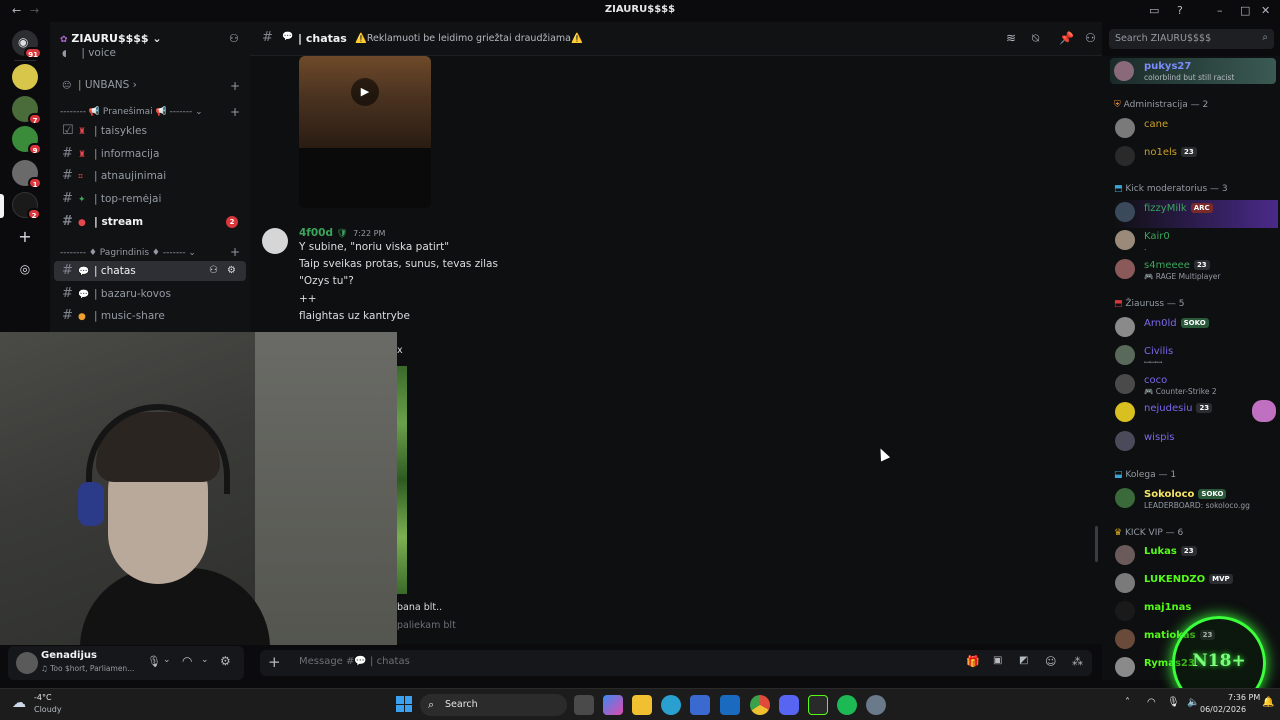 The height and width of the screenshot is (720, 1280). What do you see at coordinates (1077, 661) in the screenshot?
I see `apps-icon: ⁂` at bounding box center [1077, 661].